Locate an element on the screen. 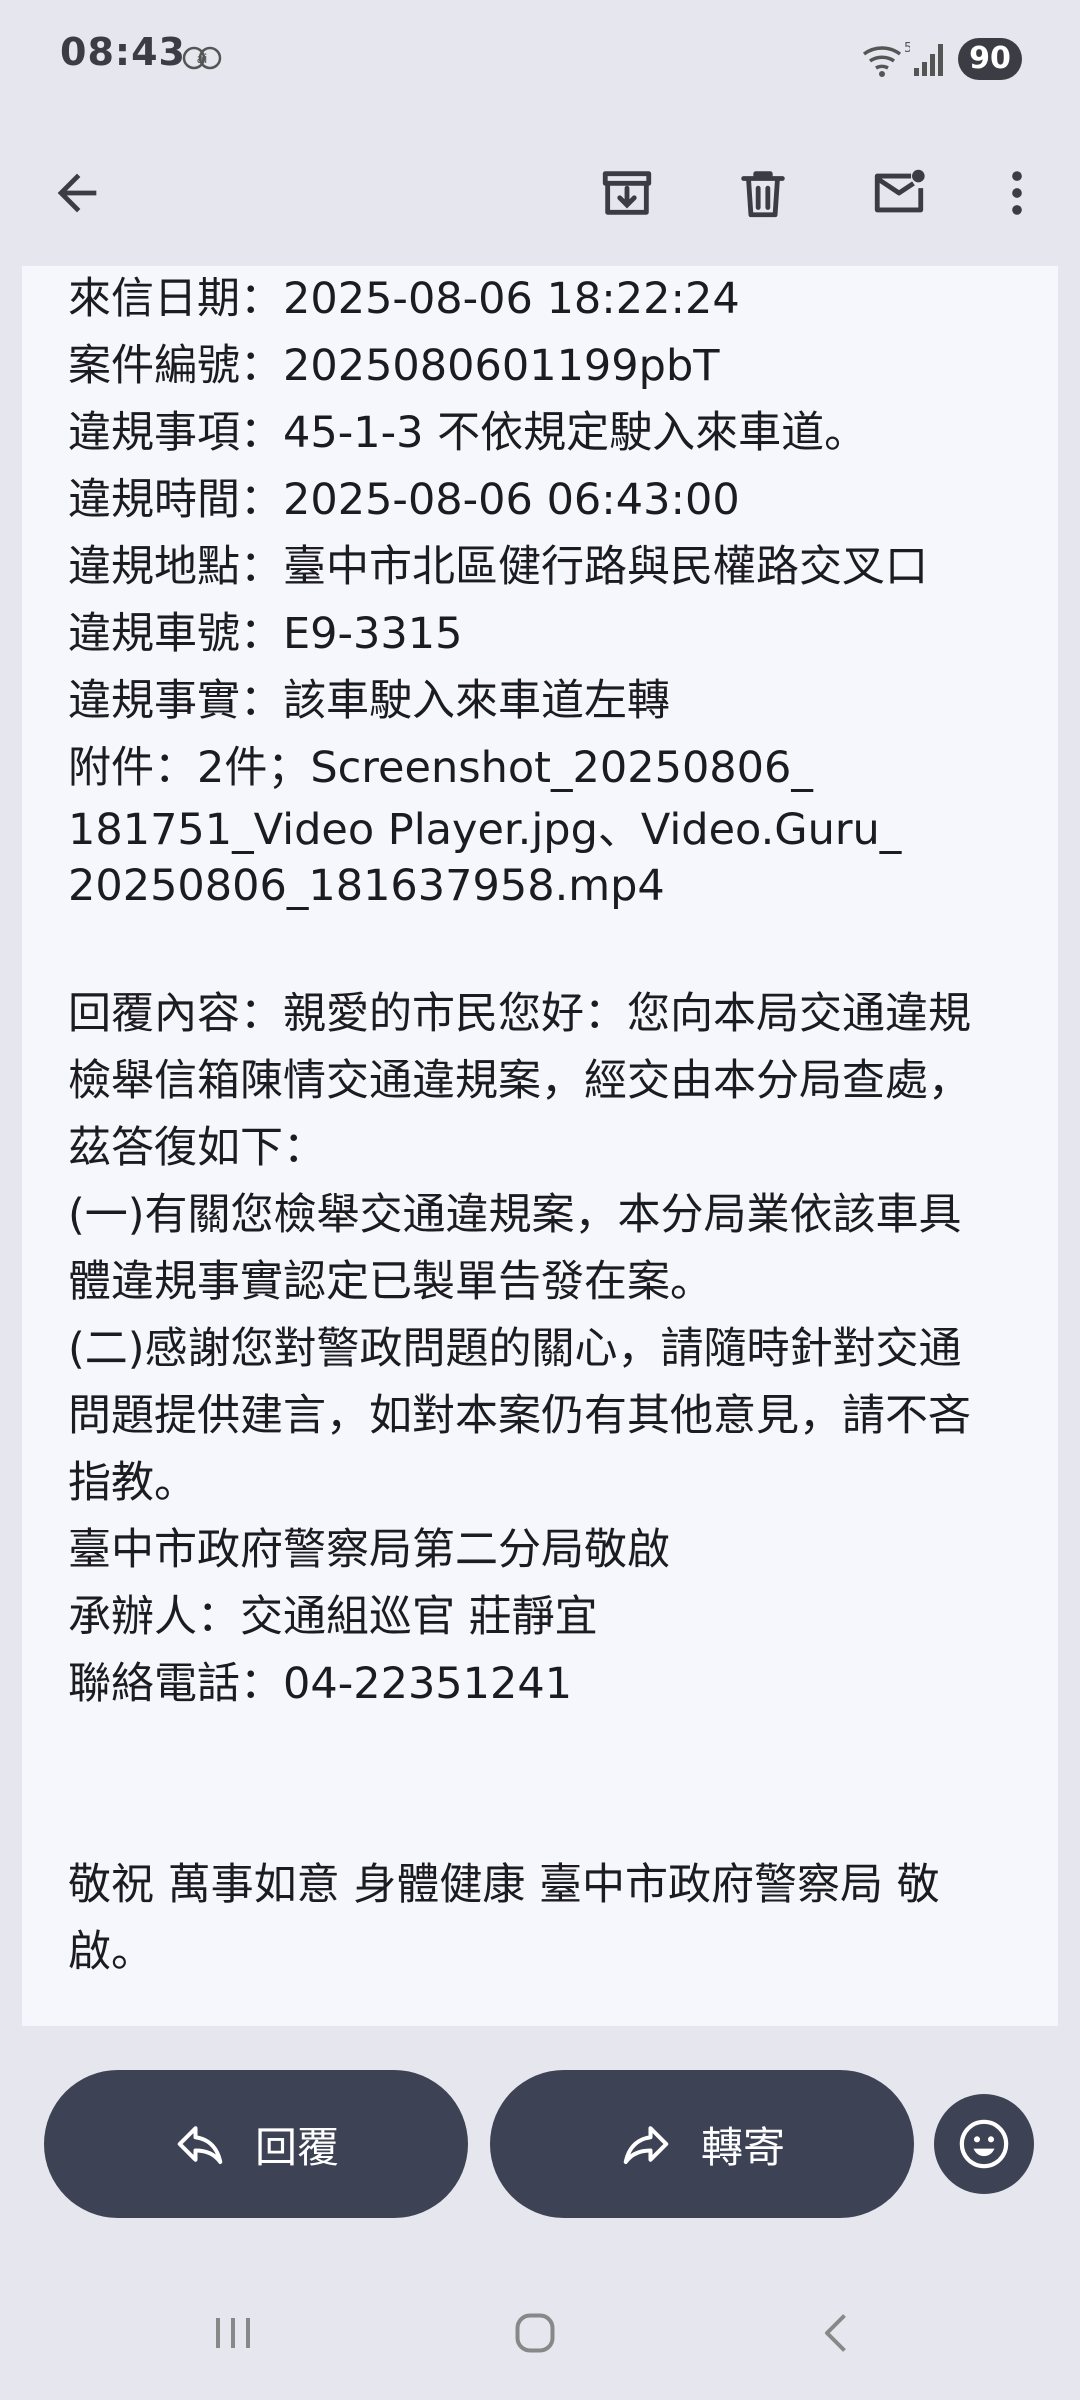 Image resolution: width=1080 pixels, height=2400 pixels. meta-line: 案件編號：2025080601199pbT is located at coordinates (394, 366).